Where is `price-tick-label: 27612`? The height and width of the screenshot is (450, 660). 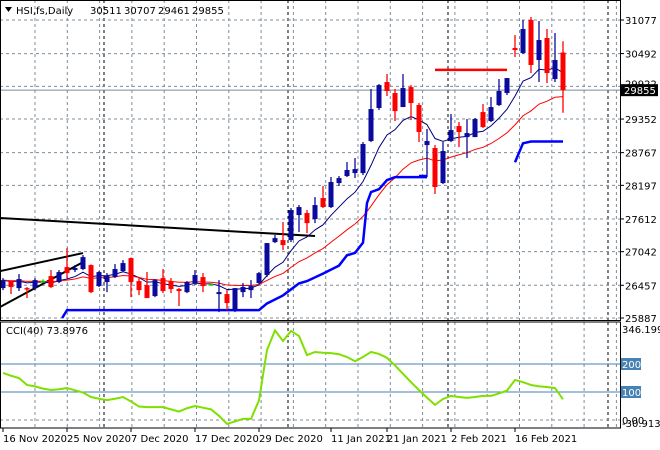
price-tick-label: 27612 is located at coordinates (641, 220).